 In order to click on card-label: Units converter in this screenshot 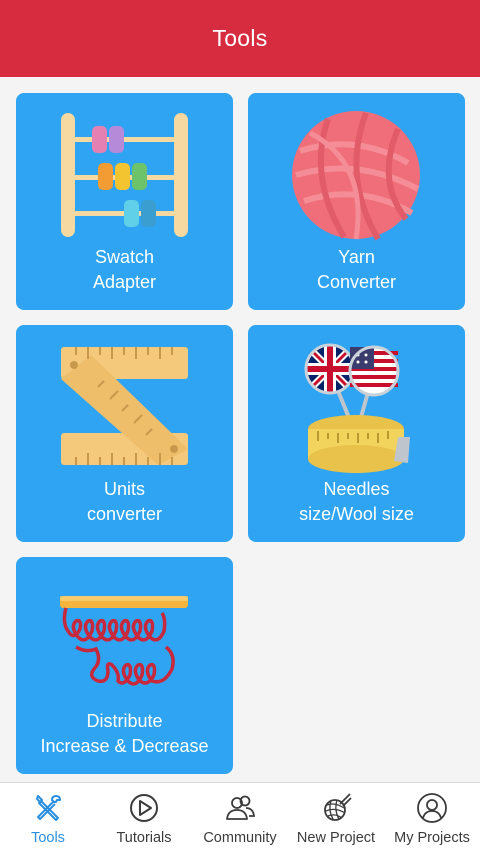, I will do `click(124, 502)`.